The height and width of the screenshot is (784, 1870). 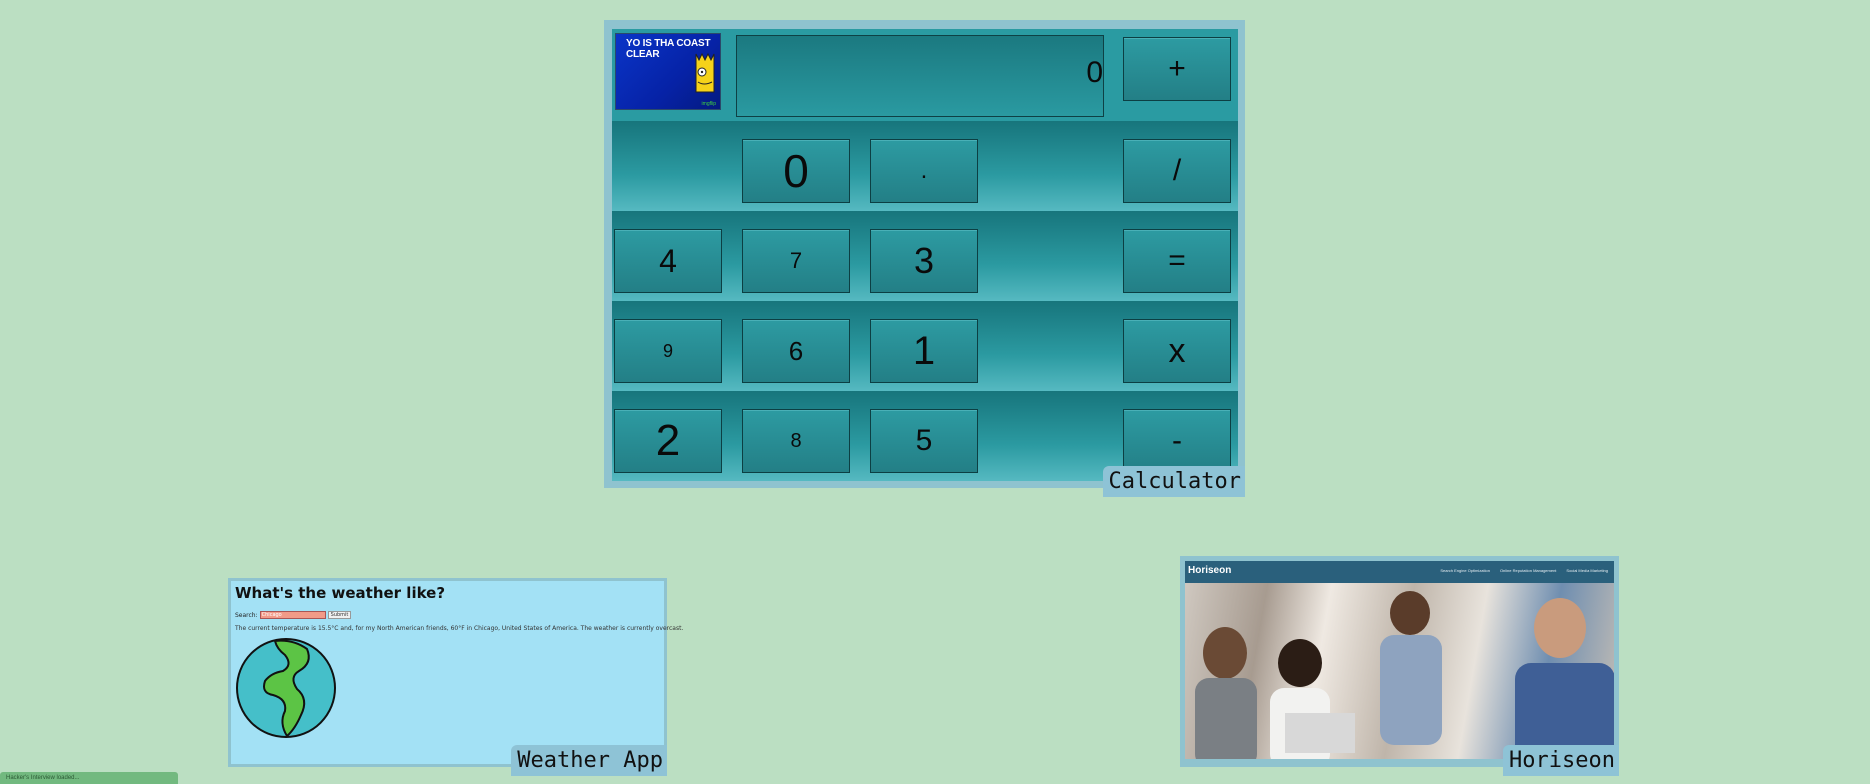 I want to click on bart-icon, so click(x=705, y=72).